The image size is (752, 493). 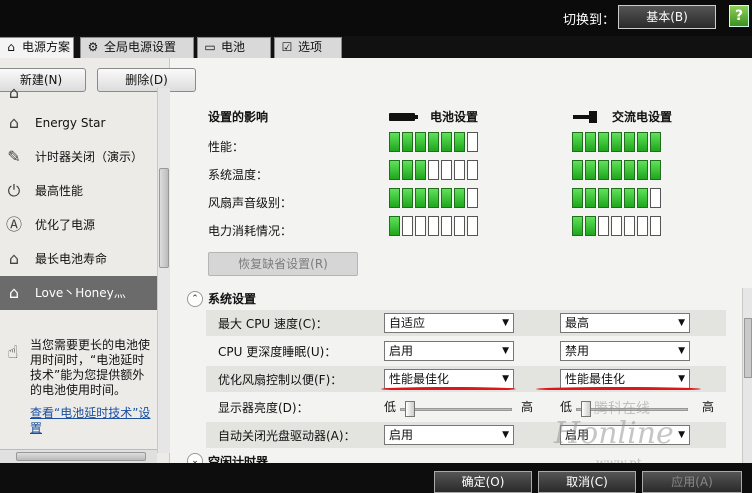 I want to click on plug-icon, so click(x=585, y=117).